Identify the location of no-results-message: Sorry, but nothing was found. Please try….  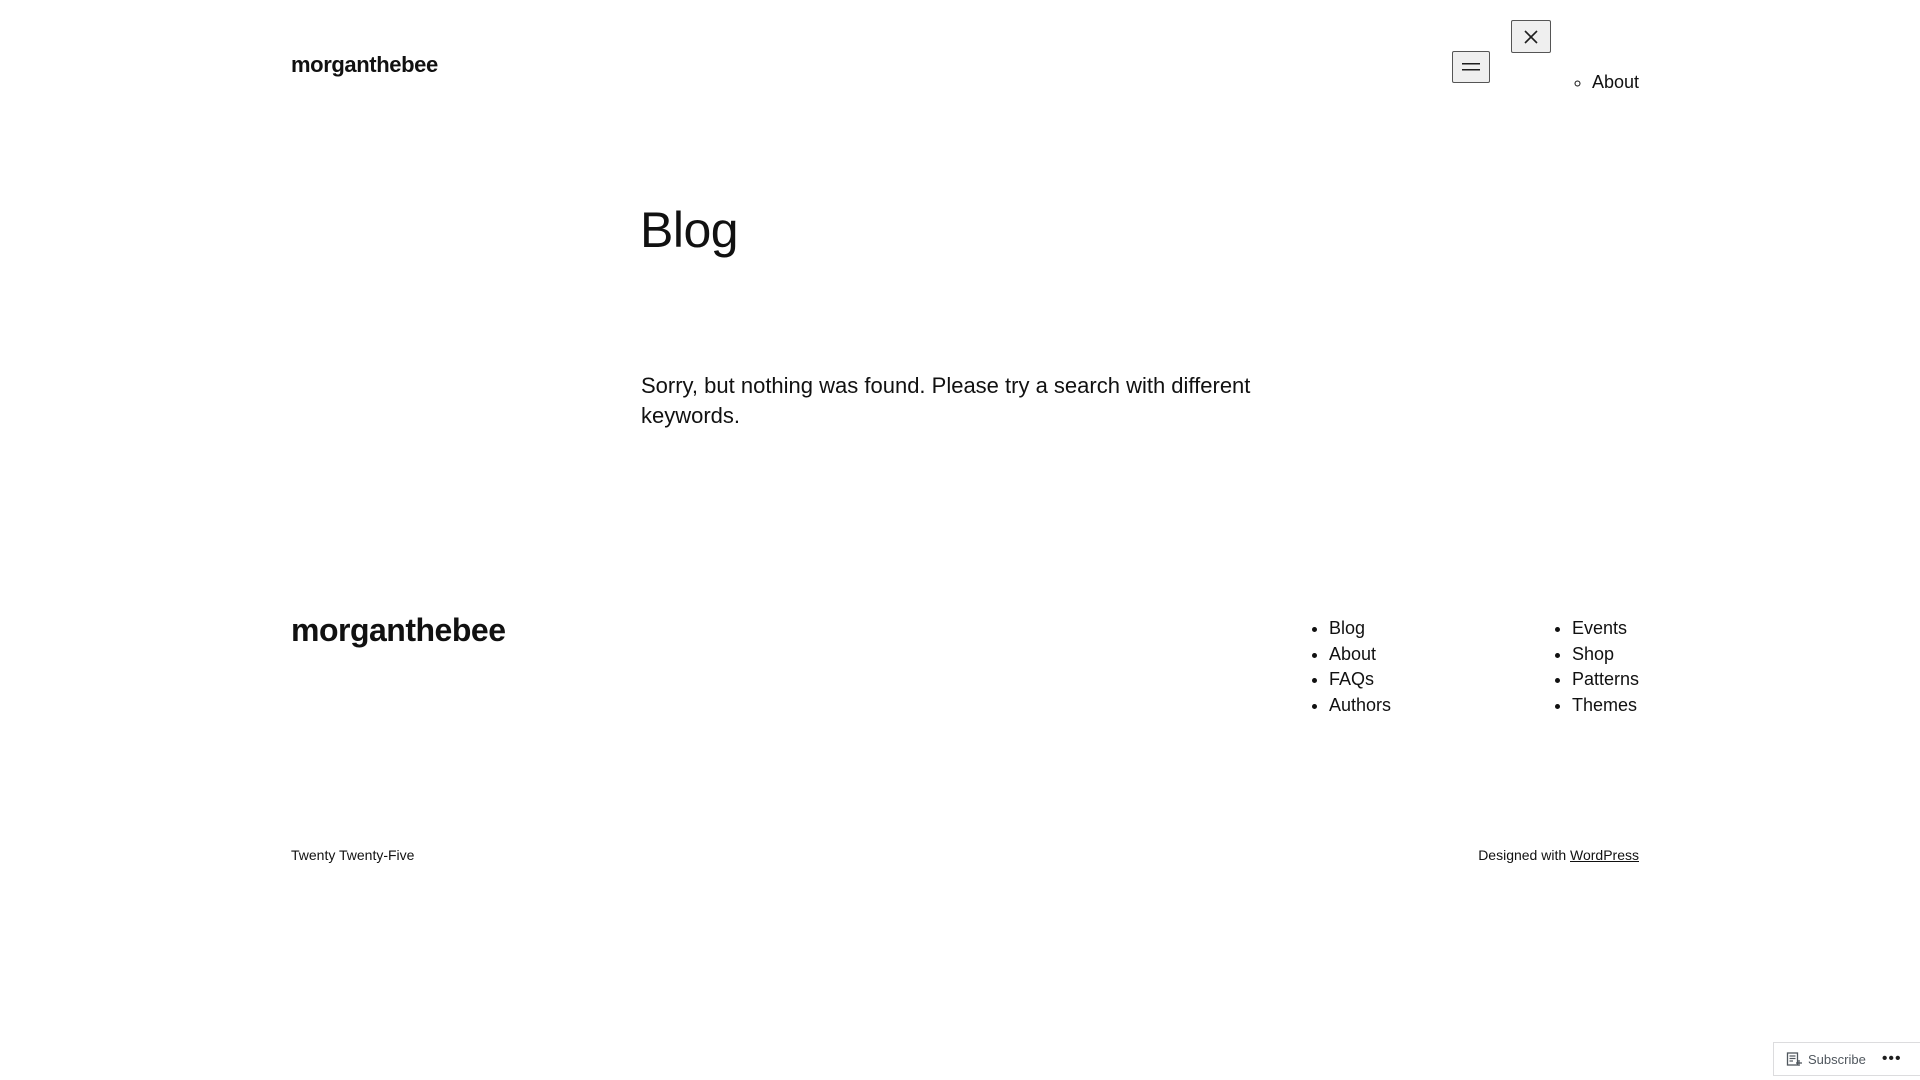
(946, 400).